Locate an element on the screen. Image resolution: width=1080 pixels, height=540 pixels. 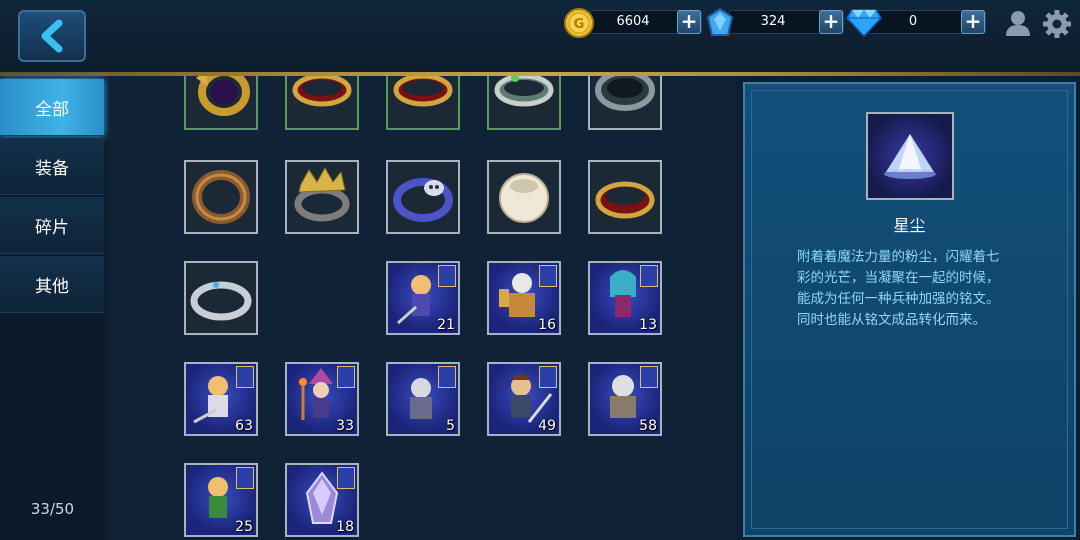
fragment-count: 58 is located at coordinates (648, 426).